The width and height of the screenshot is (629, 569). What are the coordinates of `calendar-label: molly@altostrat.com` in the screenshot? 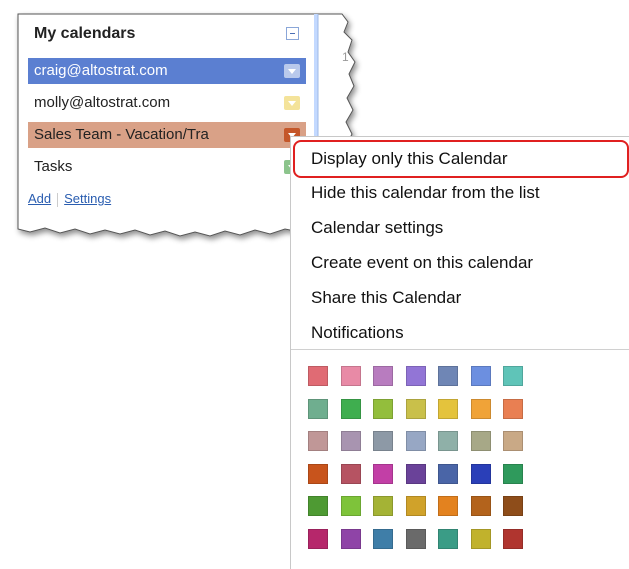 It's located at (102, 102).